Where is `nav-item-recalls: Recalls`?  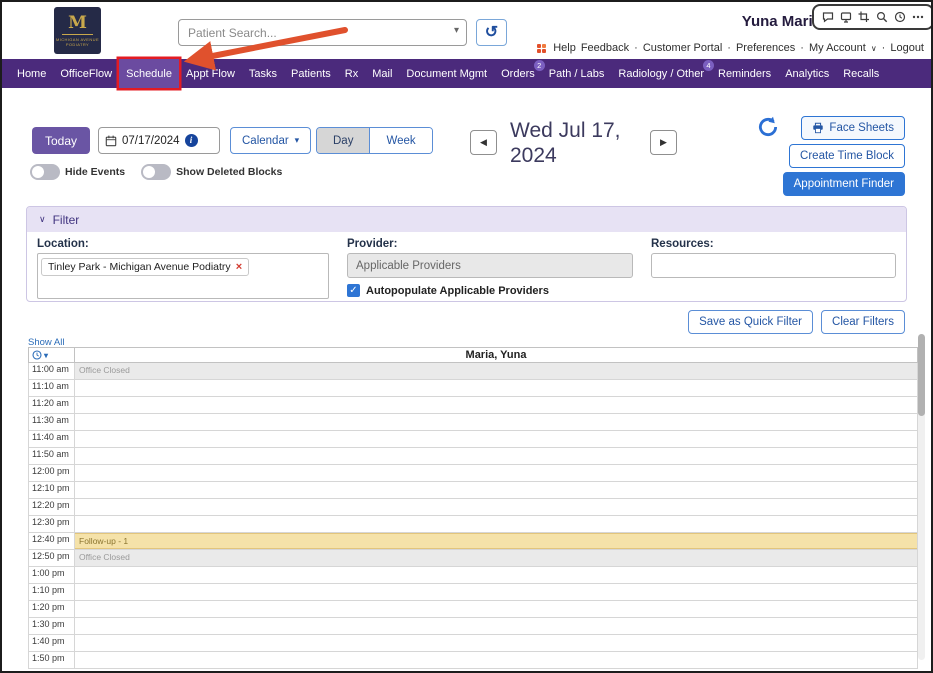
nav-item-recalls: Recalls is located at coordinates (861, 73).